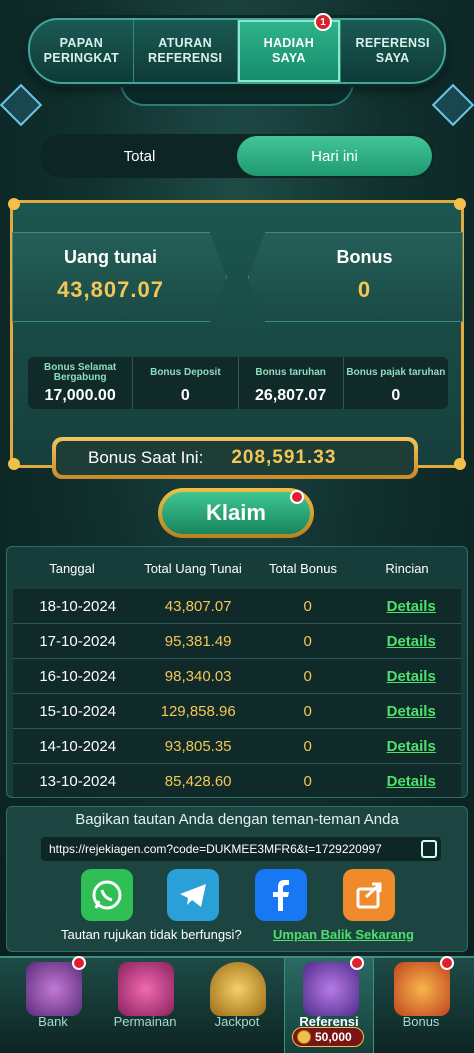 This screenshot has width=474, height=1053. I want to click on row-date: 17-10-2024, so click(78, 641).